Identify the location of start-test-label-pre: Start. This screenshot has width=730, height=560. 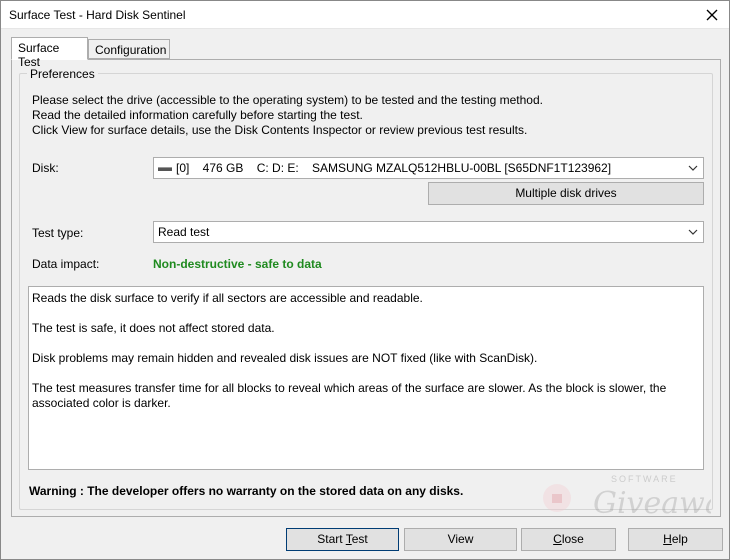
(331, 539).